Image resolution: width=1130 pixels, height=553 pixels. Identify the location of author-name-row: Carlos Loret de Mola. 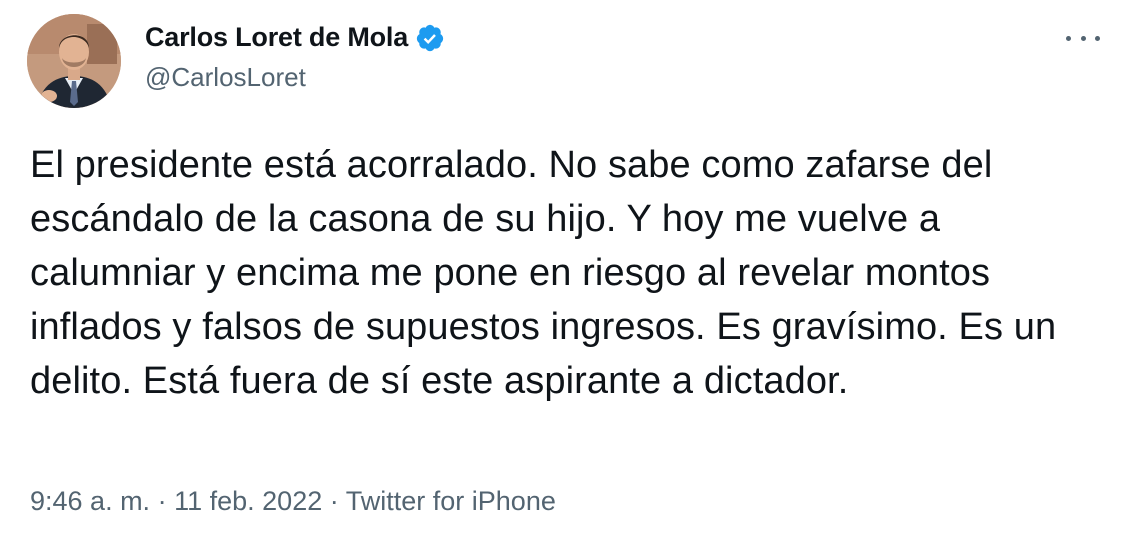
(295, 37).